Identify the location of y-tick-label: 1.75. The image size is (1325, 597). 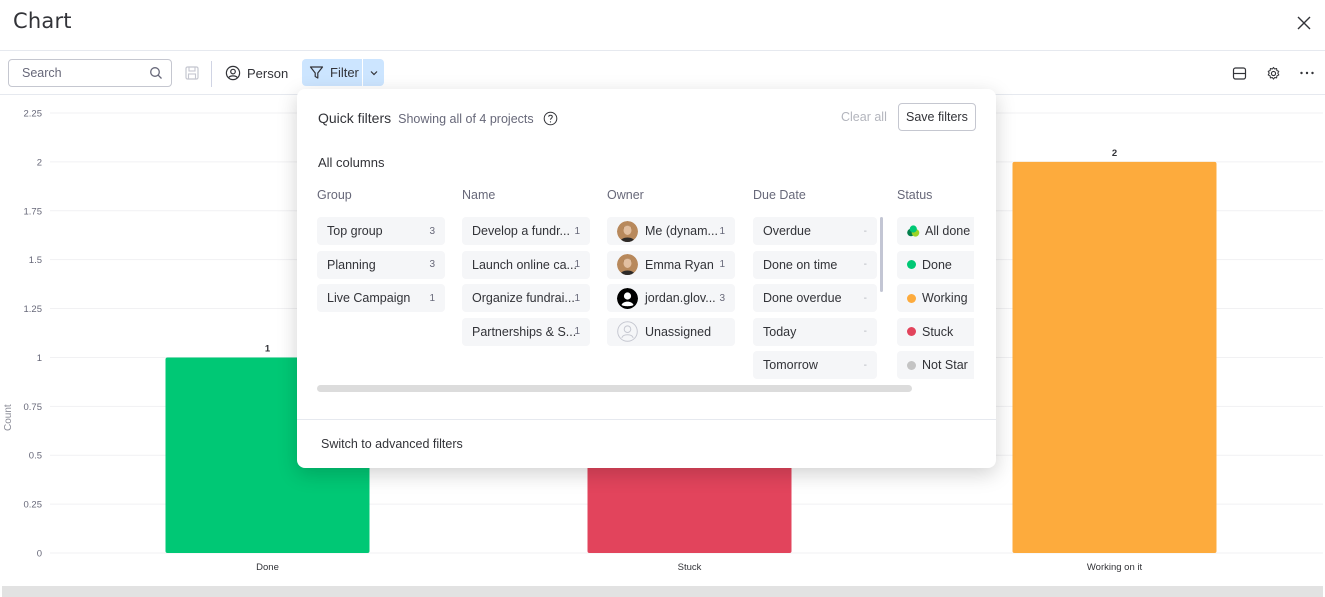
(33, 211).